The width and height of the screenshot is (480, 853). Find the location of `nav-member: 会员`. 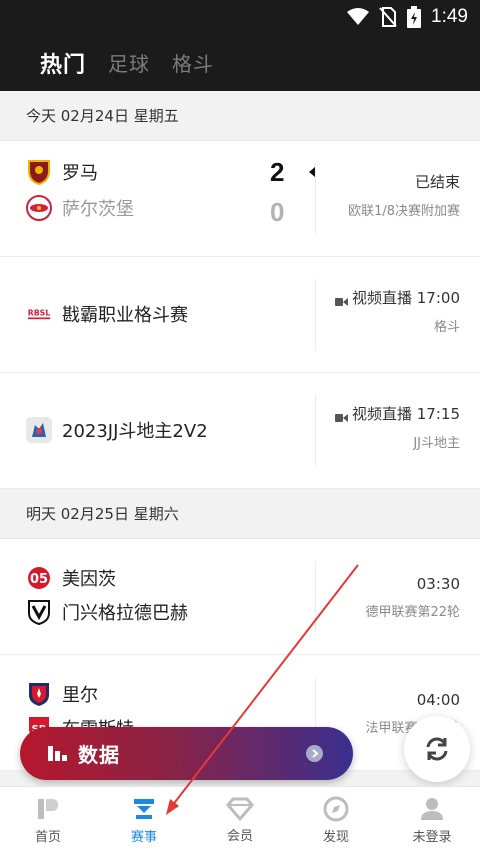

nav-member: 会员 is located at coordinates (240, 820).